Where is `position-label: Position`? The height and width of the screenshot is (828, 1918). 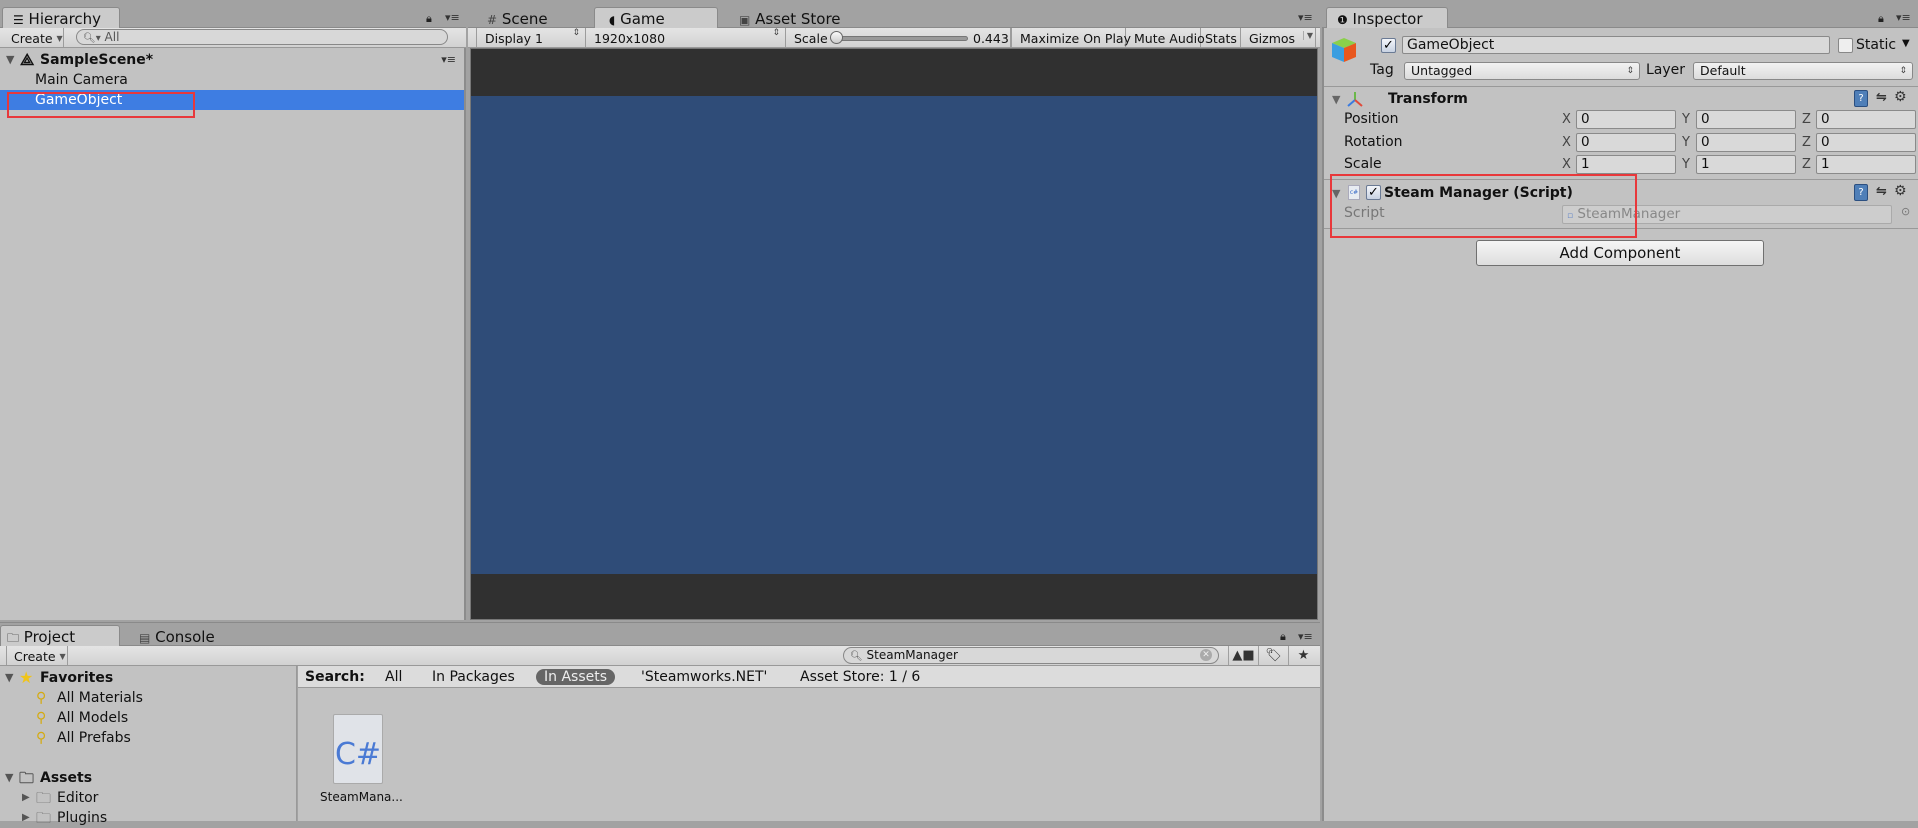
position-label: Position is located at coordinates (1371, 119).